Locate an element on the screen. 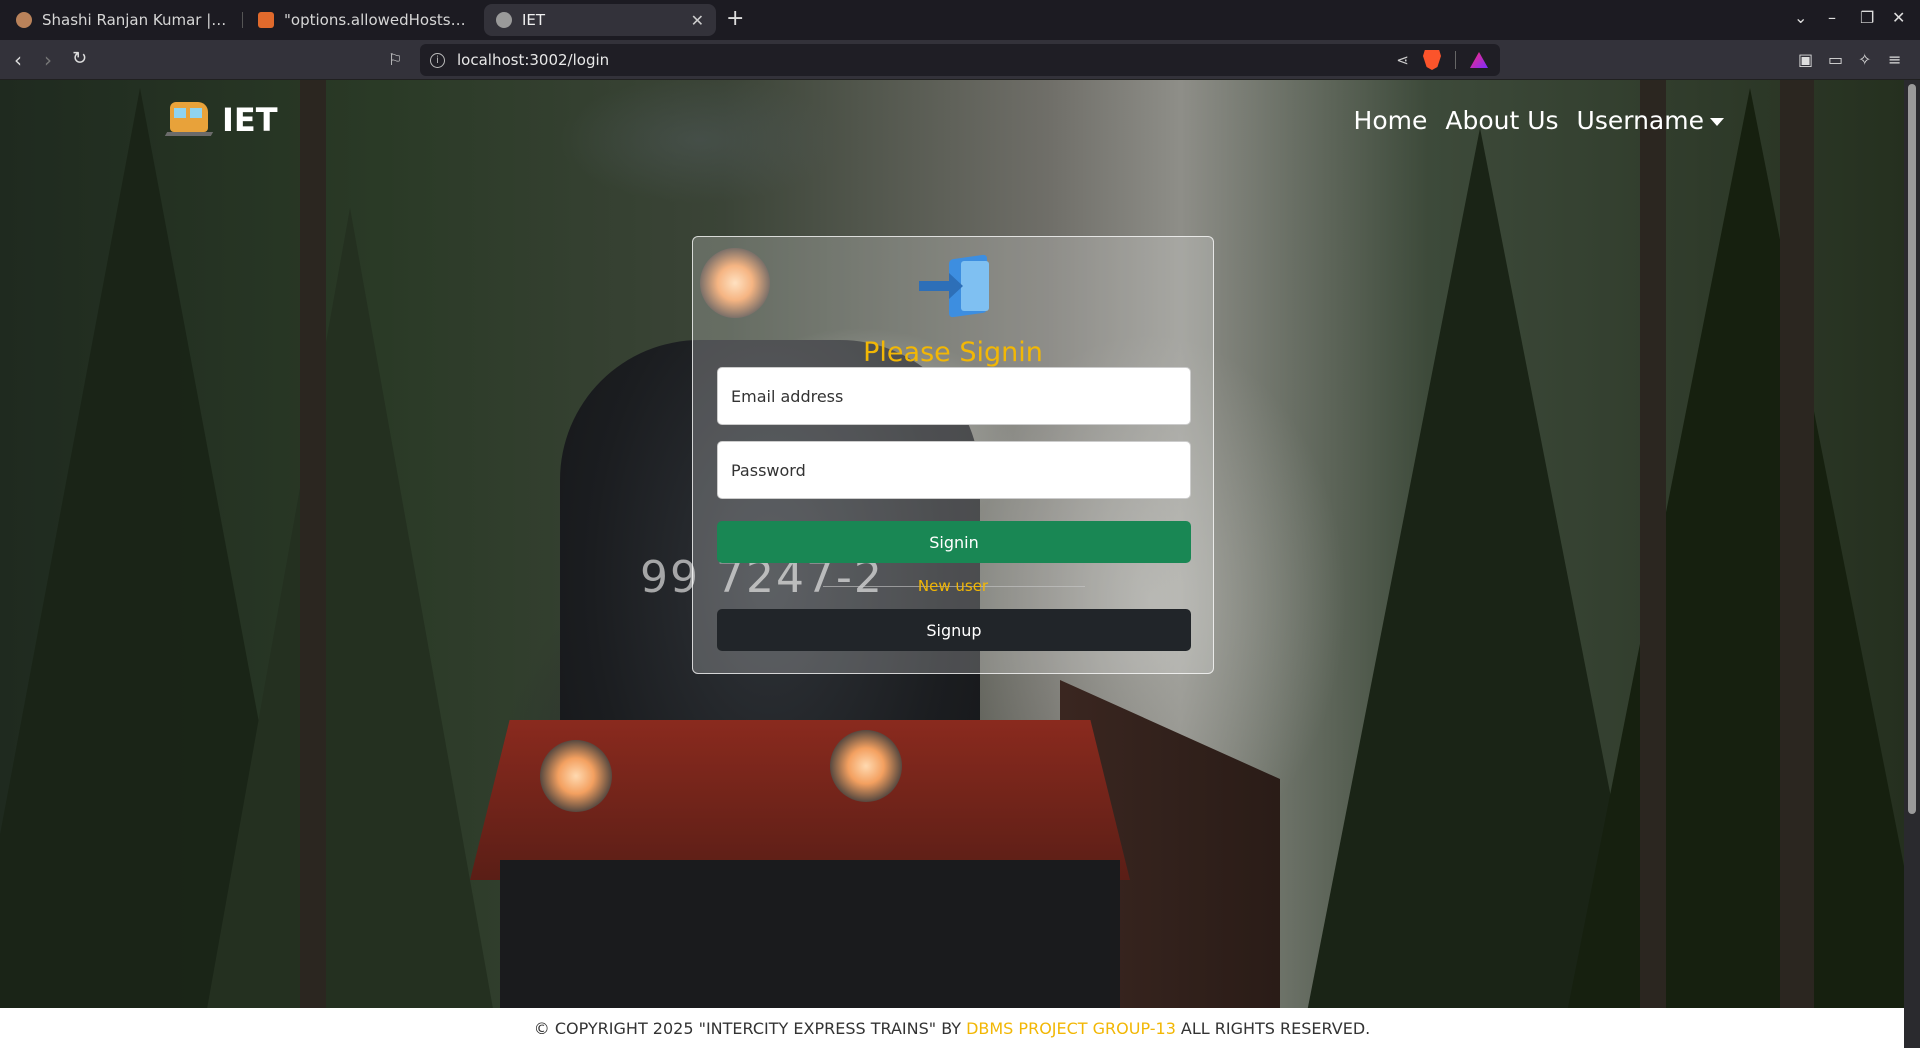  browser-tab: Shashi Ranjan Kumar || Perso is located at coordinates (122, 20).